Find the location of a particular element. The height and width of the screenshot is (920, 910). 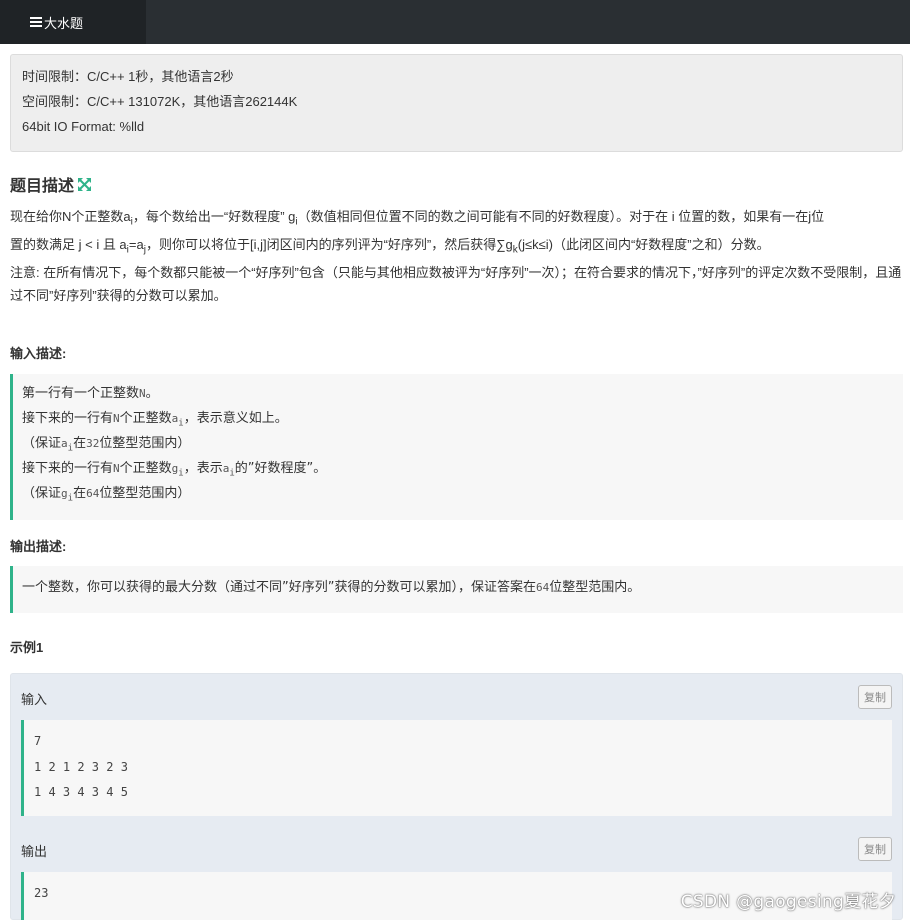

top-navbar: 大水题 is located at coordinates (455, 22).